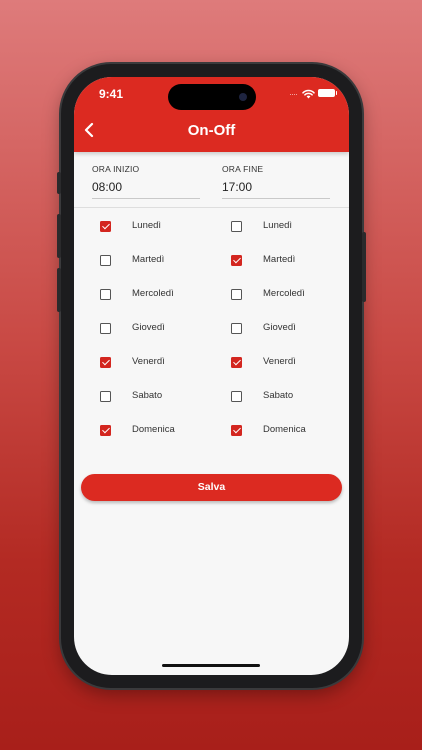 This screenshot has height=750, width=422. Describe the element at coordinates (59, 290) in the screenshot. I see `volume-down-button` at that location.